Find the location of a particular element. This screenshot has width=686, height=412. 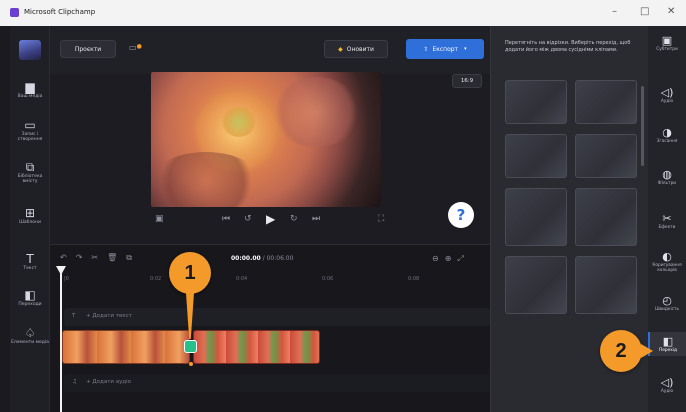

audio-icon: ◁) is located at coordinates (667, 92).